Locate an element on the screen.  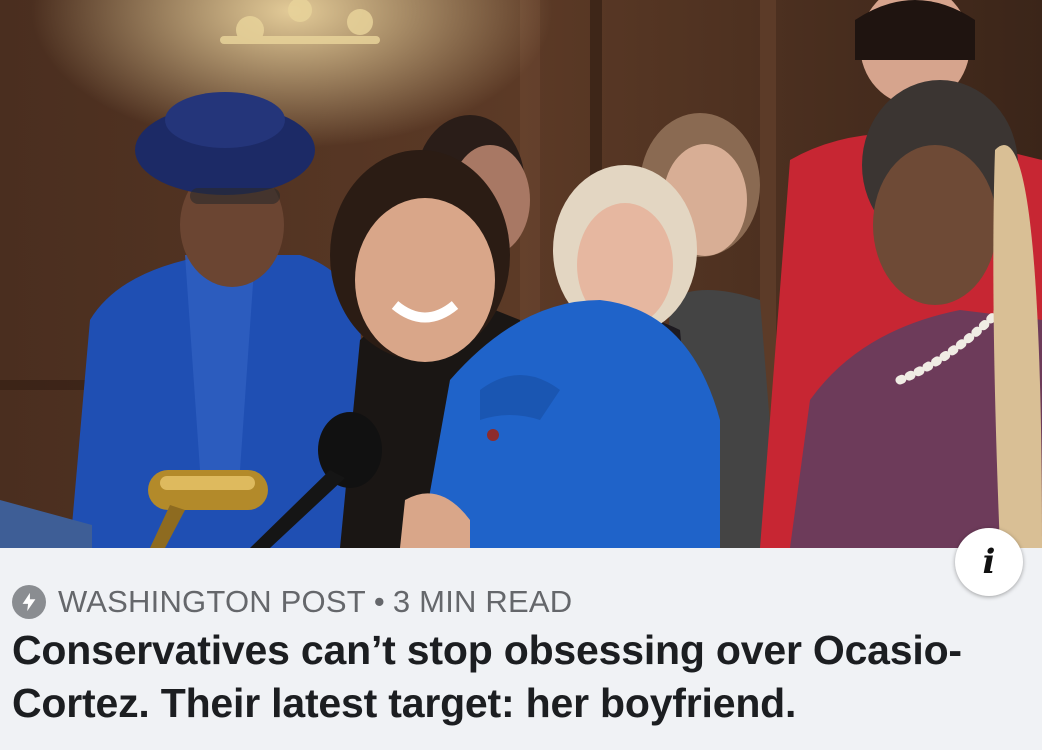
info-icon: i is located at coordinates (989, 562).